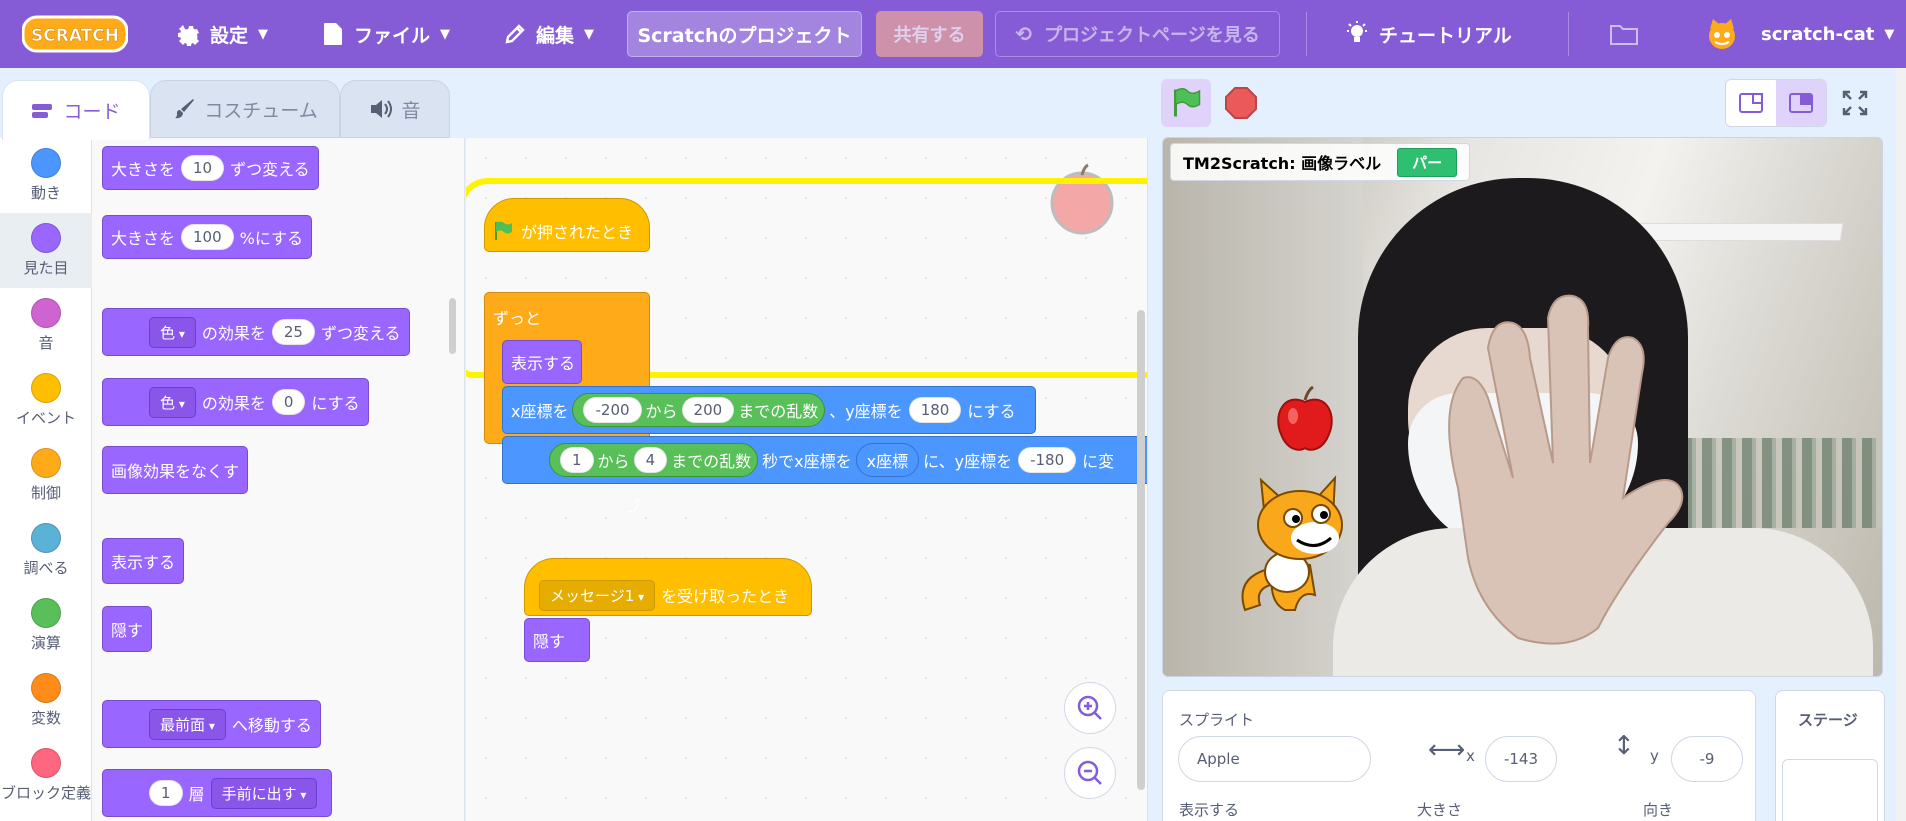 The height and width of the screenshot is (821, 1906). What do you see at coordinates (577, 460) in the screenshot?
I see `random-from-input: 1` at bounding box center [577, 460].